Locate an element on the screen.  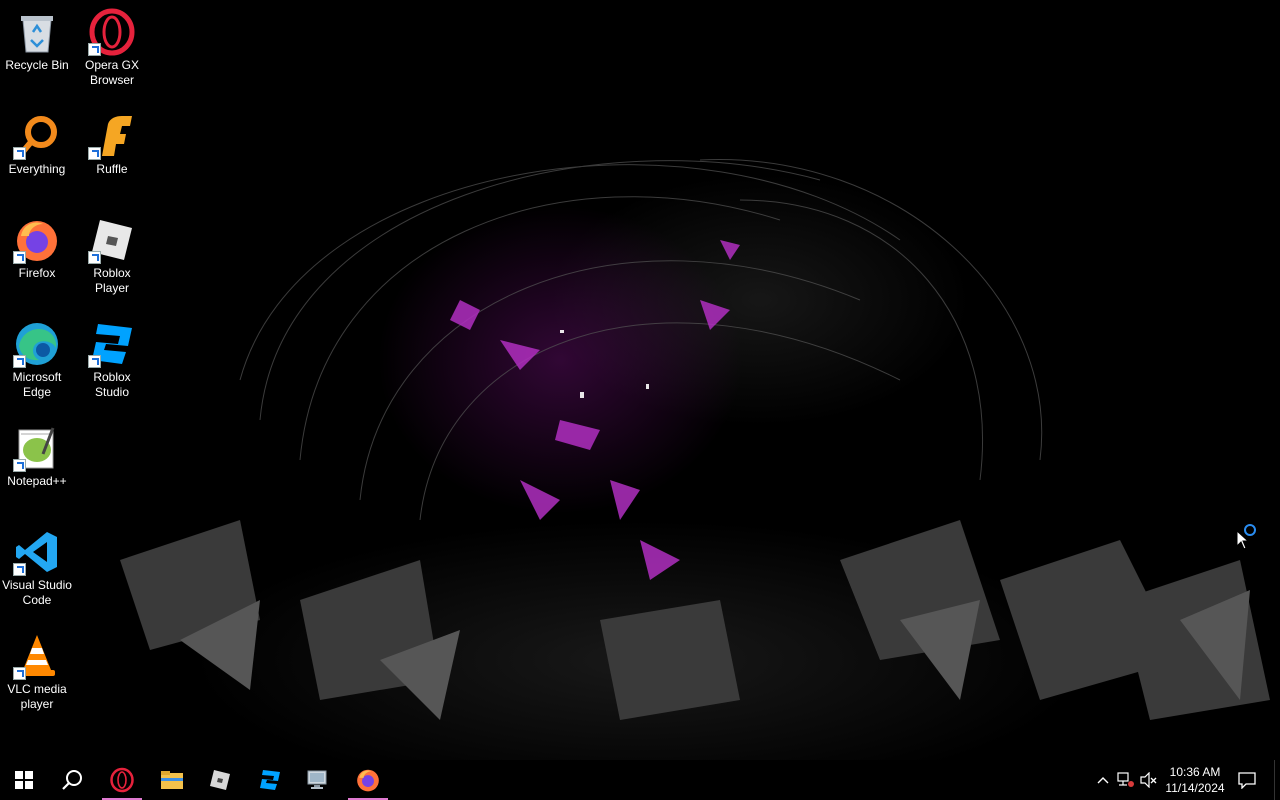
taskbar-roblox-studio is located at coordinates (270, 780).